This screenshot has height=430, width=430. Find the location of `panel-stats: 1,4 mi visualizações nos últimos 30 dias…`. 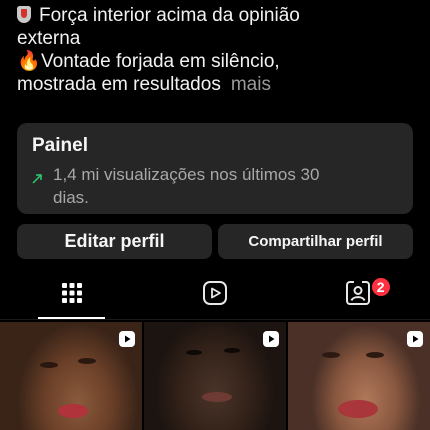

panel-stats: 1,4 mi visualizações nos últimos 30 dias… is located at coordinates (215, 186).